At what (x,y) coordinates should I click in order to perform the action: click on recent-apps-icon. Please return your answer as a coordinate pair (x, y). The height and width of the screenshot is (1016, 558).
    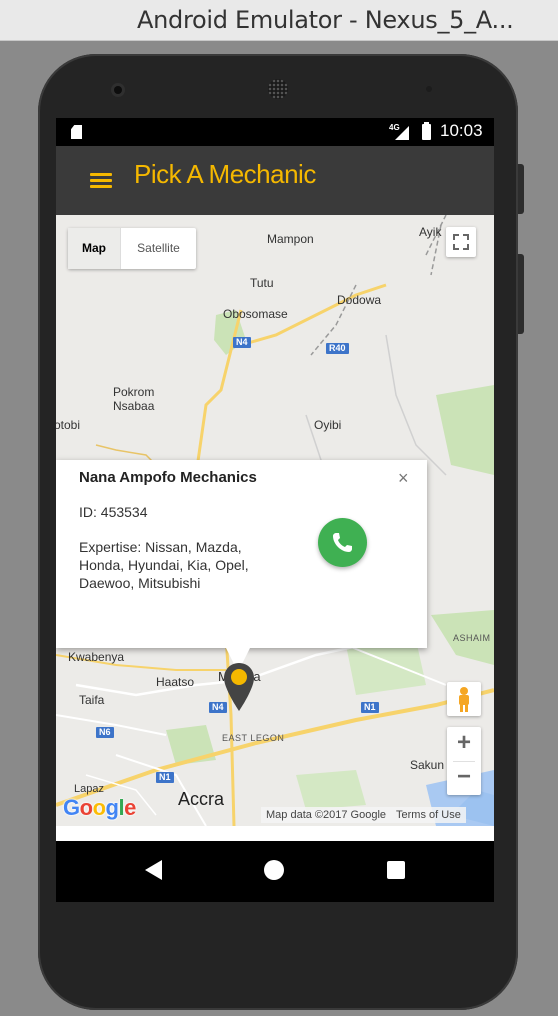
    Looking at the image, I should click on (396, 870).